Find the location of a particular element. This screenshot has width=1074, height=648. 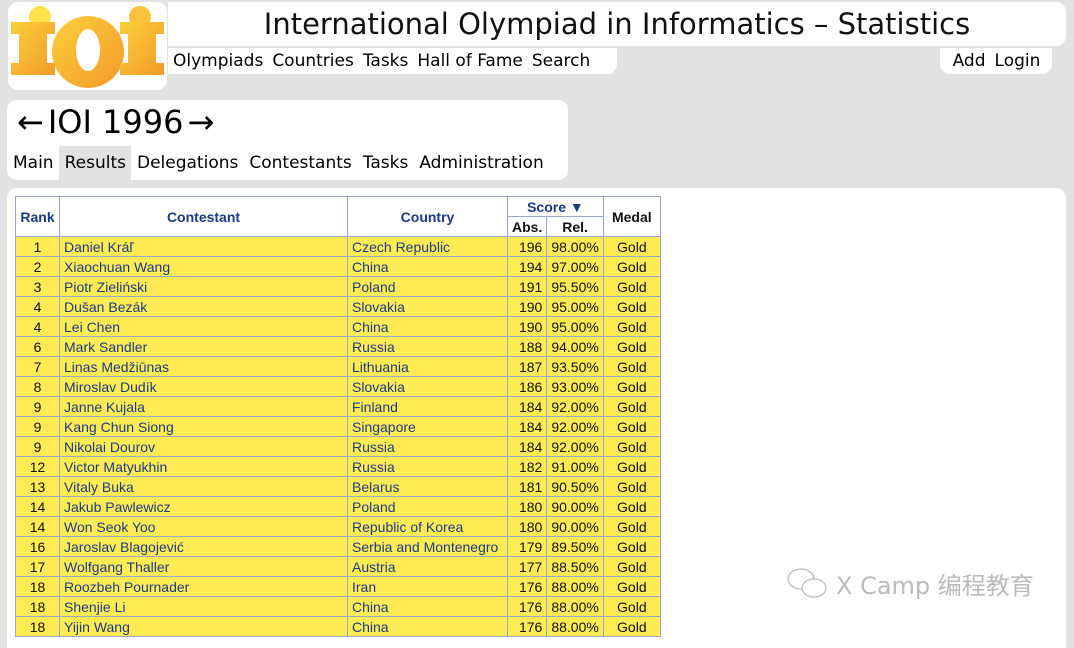

tab-main: Main is located at coordinates (33, 163).